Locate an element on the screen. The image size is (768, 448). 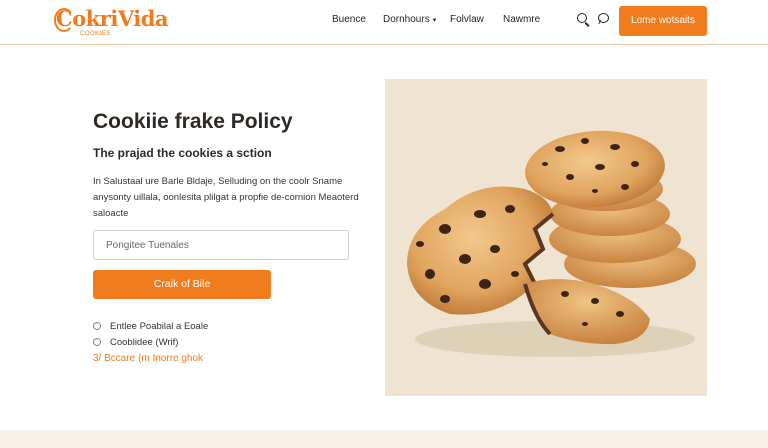
logo-wordmark: CokriVida is located at coordinates (112, 18).